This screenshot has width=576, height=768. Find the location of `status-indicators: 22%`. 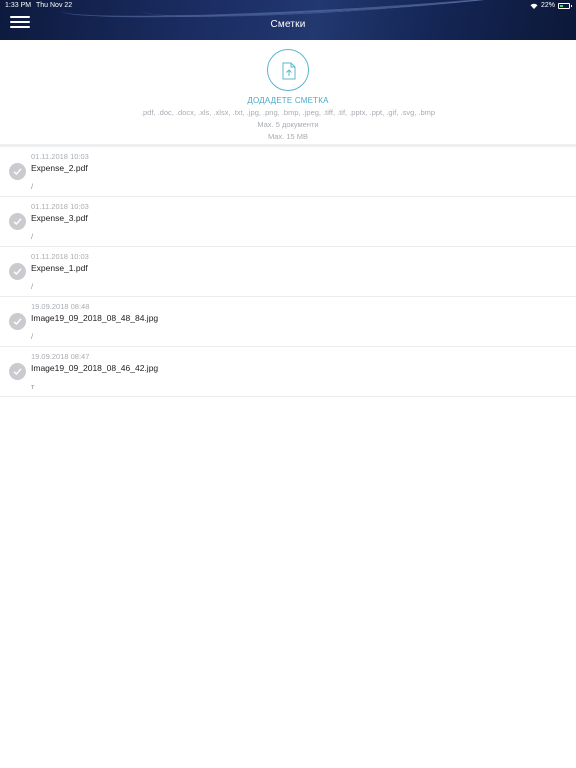

status-indicators: 22% is located at coordinates (551, 6).